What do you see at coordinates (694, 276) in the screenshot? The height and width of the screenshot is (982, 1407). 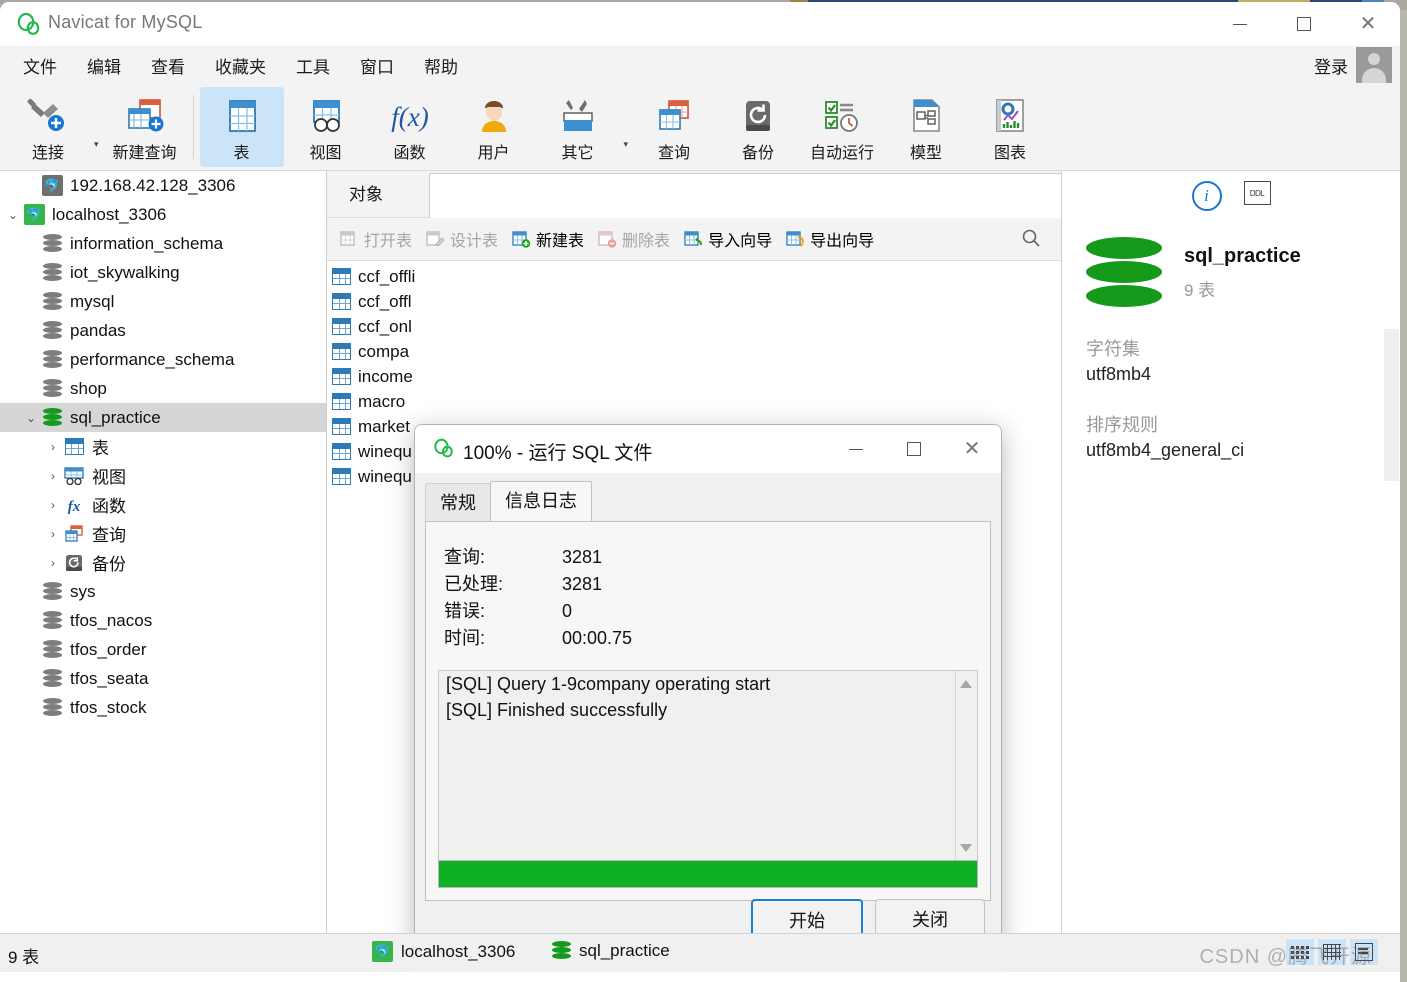 I see `list-item: ccf_offli` at bounding box center [694, 276].